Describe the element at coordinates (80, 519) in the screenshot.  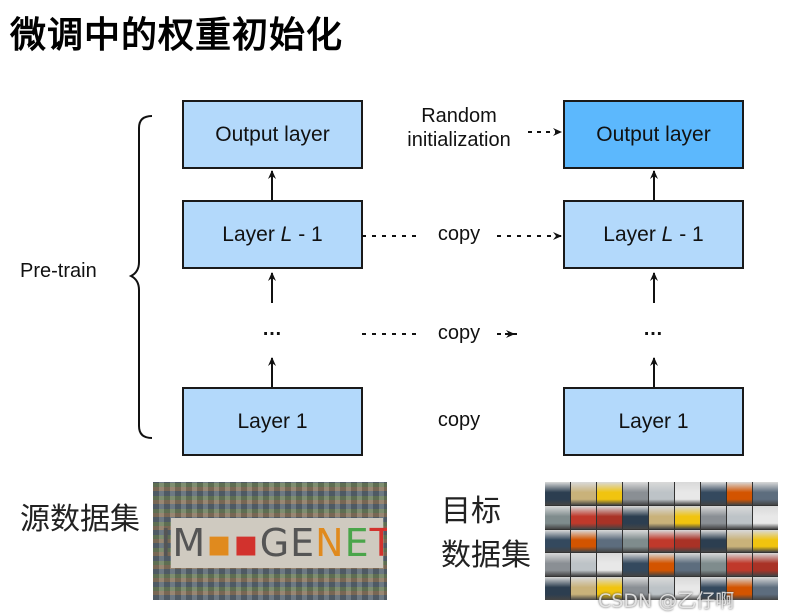
I see `source-dataset-label: 源数据集` at that location.